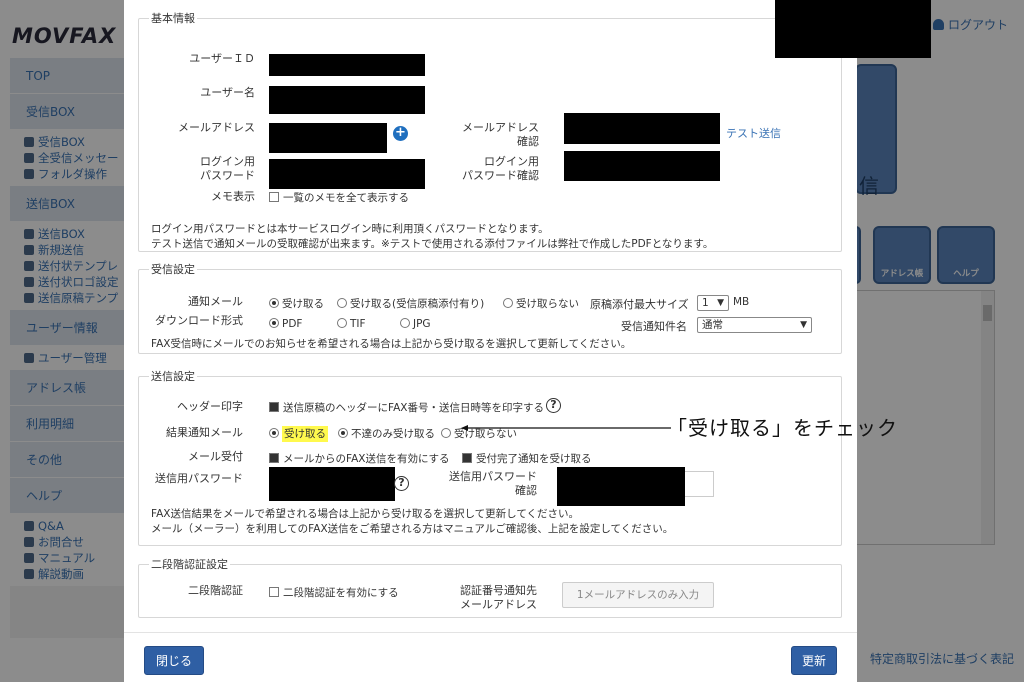  I want to click on notify-mail-label: 通知メール, so click(215, 301).